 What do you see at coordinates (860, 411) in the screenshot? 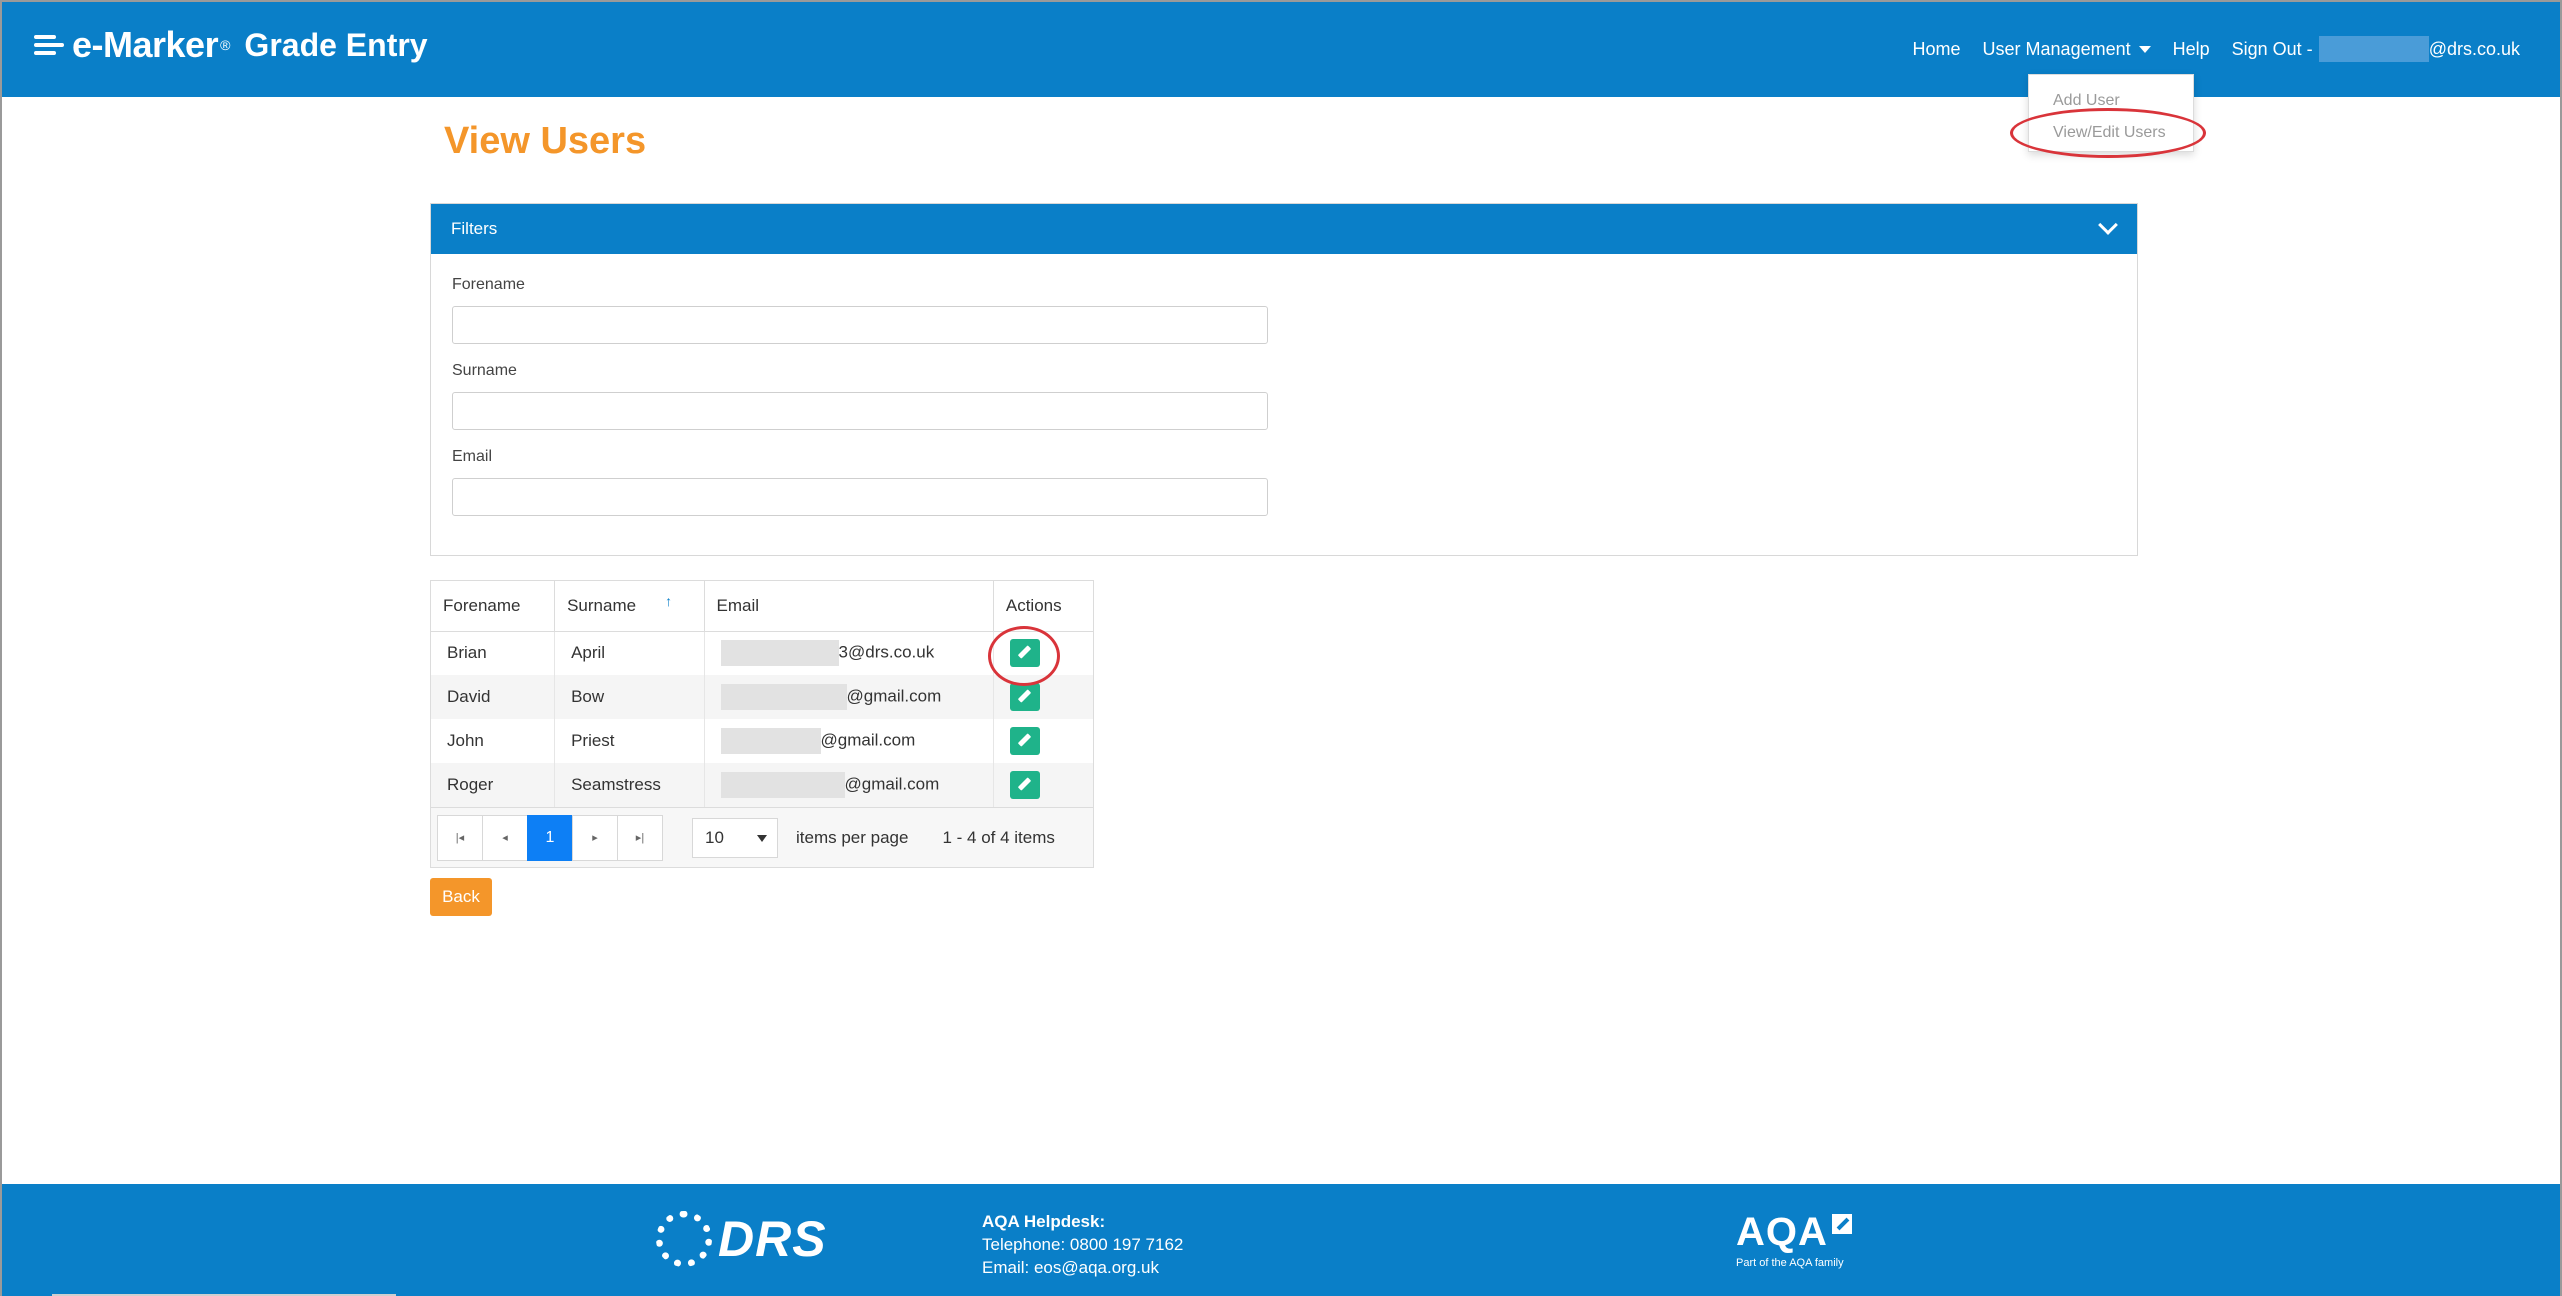
I see `surname-input` at bounding box center [860, 411].